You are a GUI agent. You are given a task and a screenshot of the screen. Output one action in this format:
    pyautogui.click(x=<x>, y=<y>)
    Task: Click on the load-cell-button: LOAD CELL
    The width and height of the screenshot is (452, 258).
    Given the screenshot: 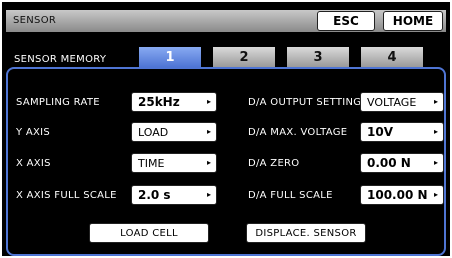 What is the action you would take?
    pyautogui.click(x=149, y=233)
    